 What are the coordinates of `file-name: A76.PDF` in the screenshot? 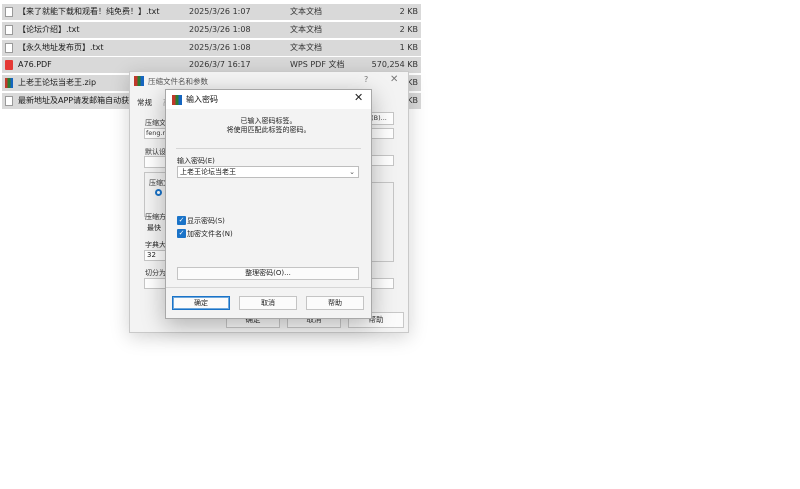 It's located at (35, 64).